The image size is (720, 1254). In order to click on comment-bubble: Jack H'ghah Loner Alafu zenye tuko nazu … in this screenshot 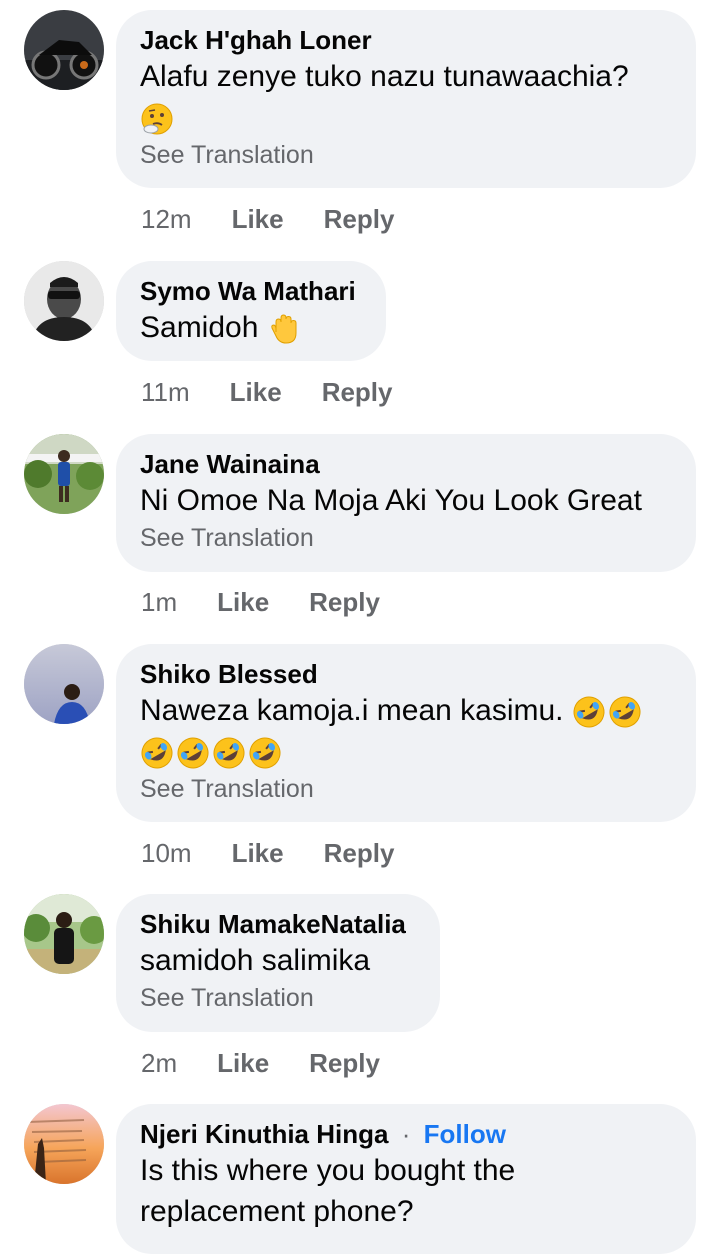, I will do `click(406, 99)`.